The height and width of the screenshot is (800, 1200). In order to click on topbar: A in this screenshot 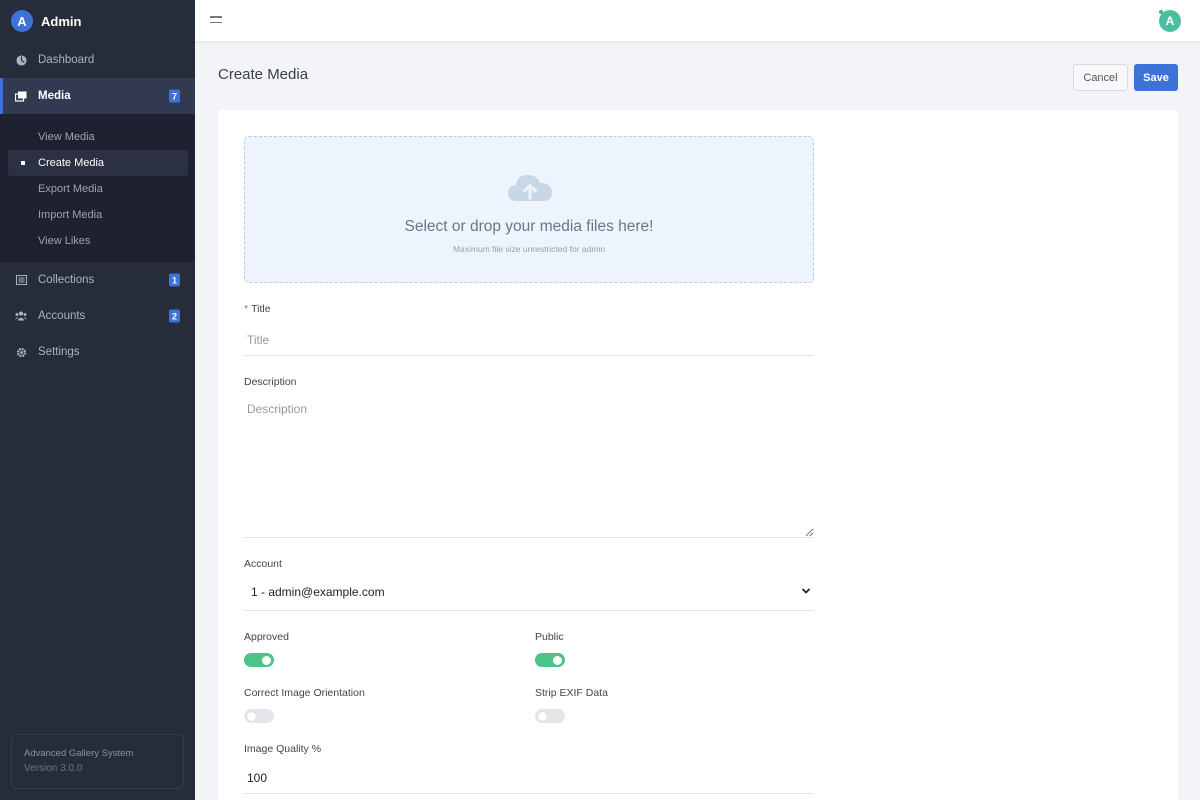, I will do `click(697, 21)`.